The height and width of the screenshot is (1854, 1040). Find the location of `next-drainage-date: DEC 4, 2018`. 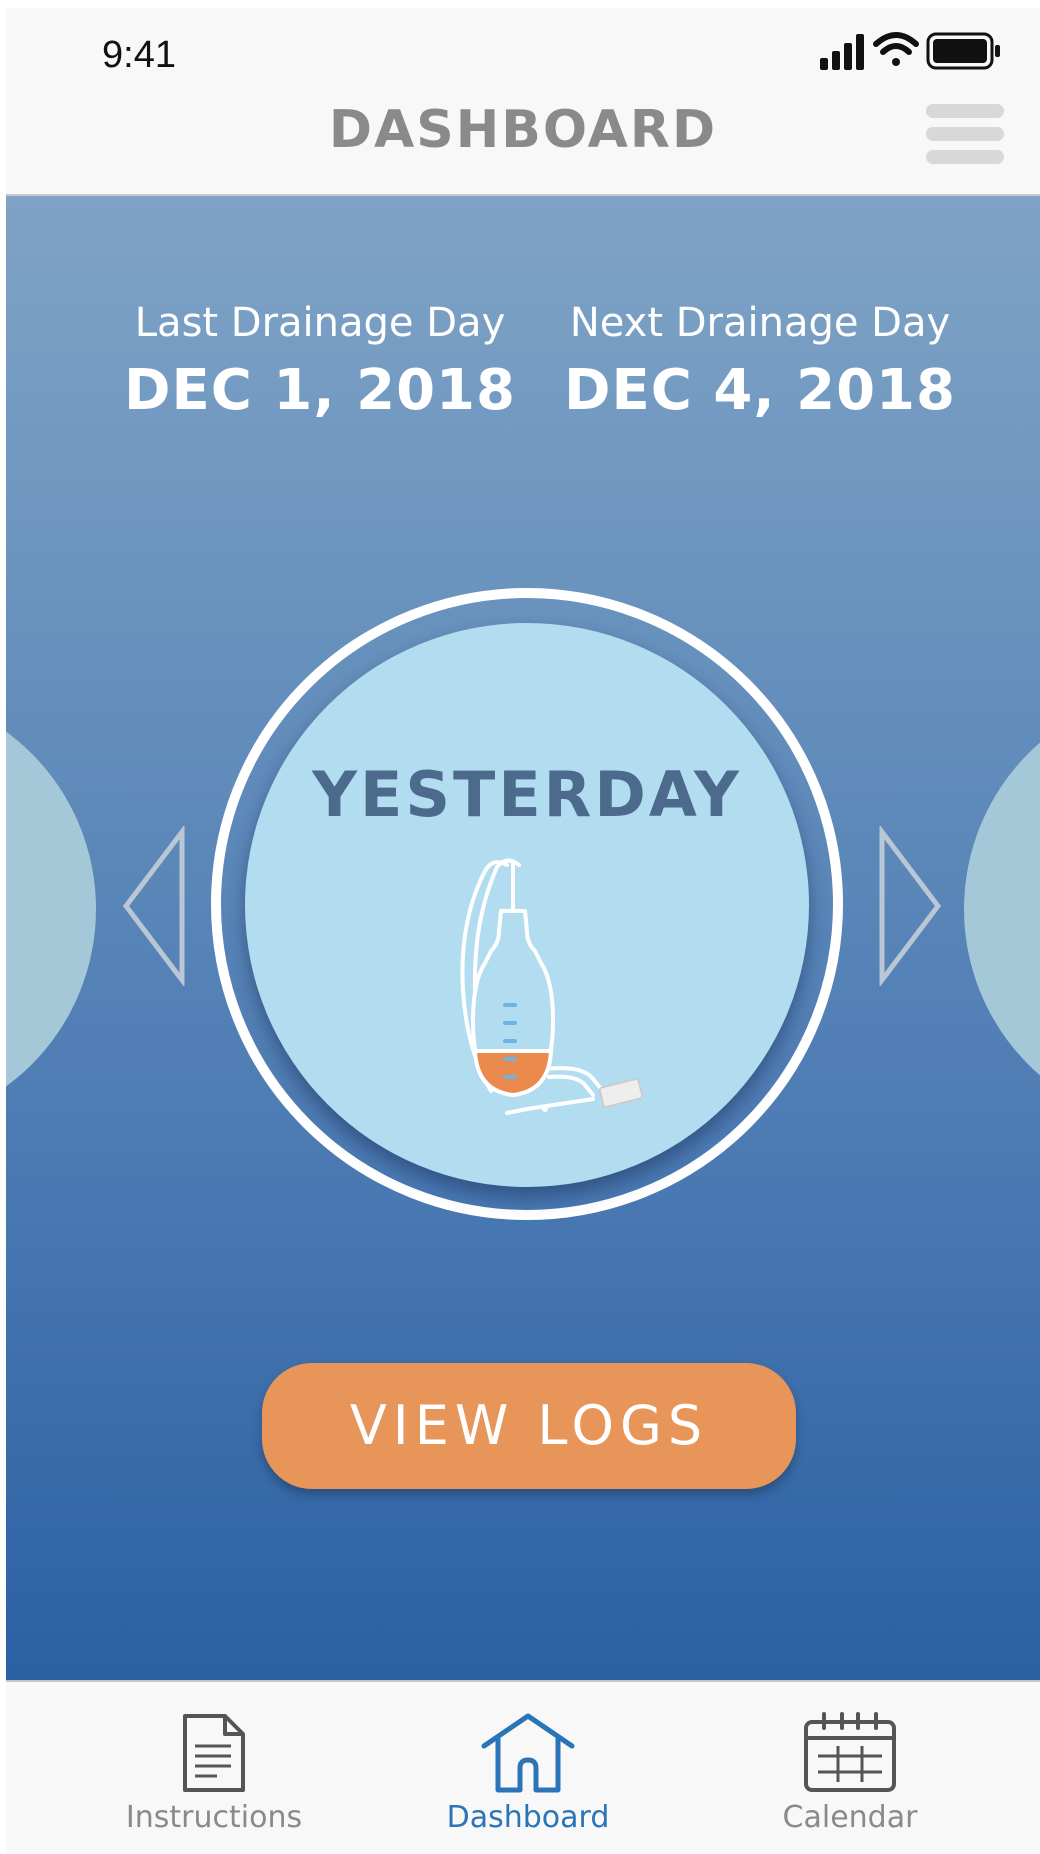

next-drainage-date: DEC 4, 2018 is located at coordinates (760, 390).